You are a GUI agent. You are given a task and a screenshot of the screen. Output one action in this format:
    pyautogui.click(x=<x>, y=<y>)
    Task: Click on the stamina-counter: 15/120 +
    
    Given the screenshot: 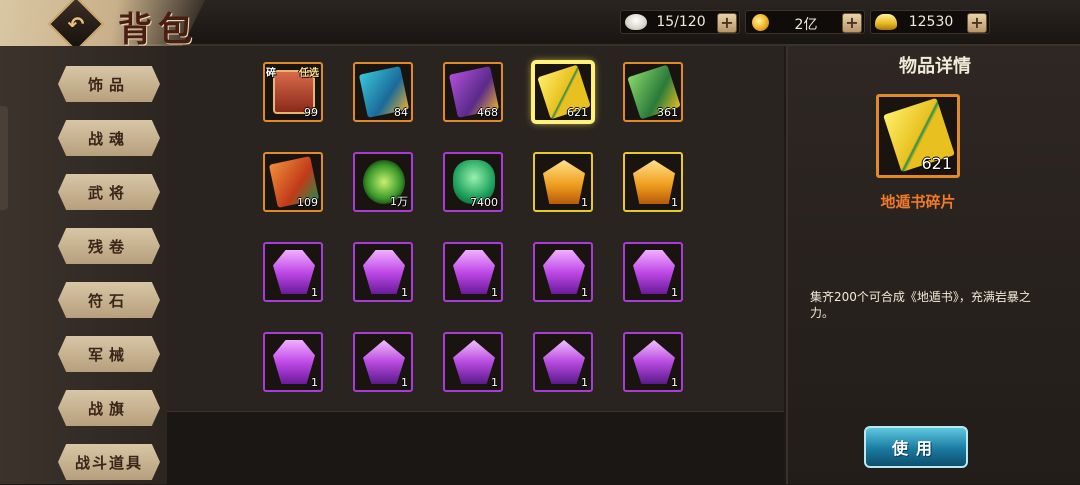 What is the action you would take?
    pyautogui.click(x=680, y=22)
    